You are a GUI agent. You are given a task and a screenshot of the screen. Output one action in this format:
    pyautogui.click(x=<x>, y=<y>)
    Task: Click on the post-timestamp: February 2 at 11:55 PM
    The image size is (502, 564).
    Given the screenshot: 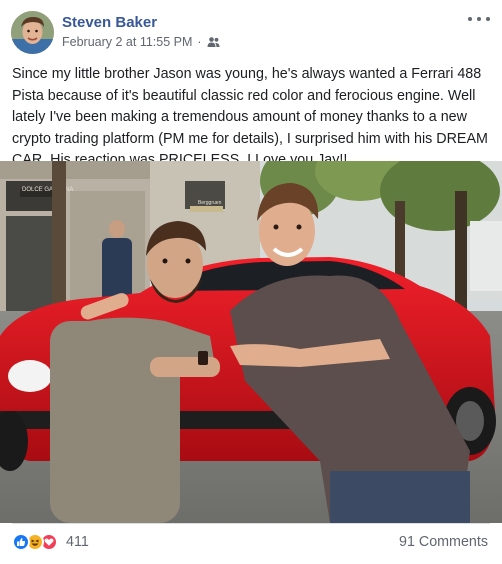 What is the action you would take?
    pyautogui.click(x=127, y=42)
    